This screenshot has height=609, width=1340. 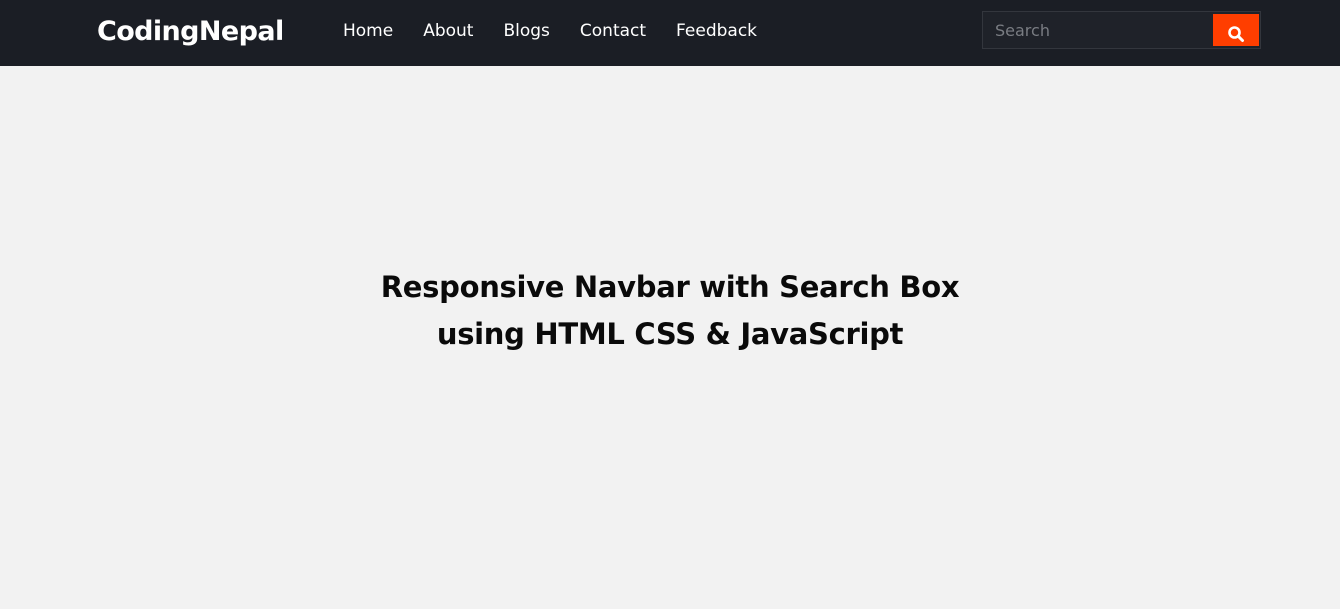 I want to click on search-box, so click(x=1121, y=30).